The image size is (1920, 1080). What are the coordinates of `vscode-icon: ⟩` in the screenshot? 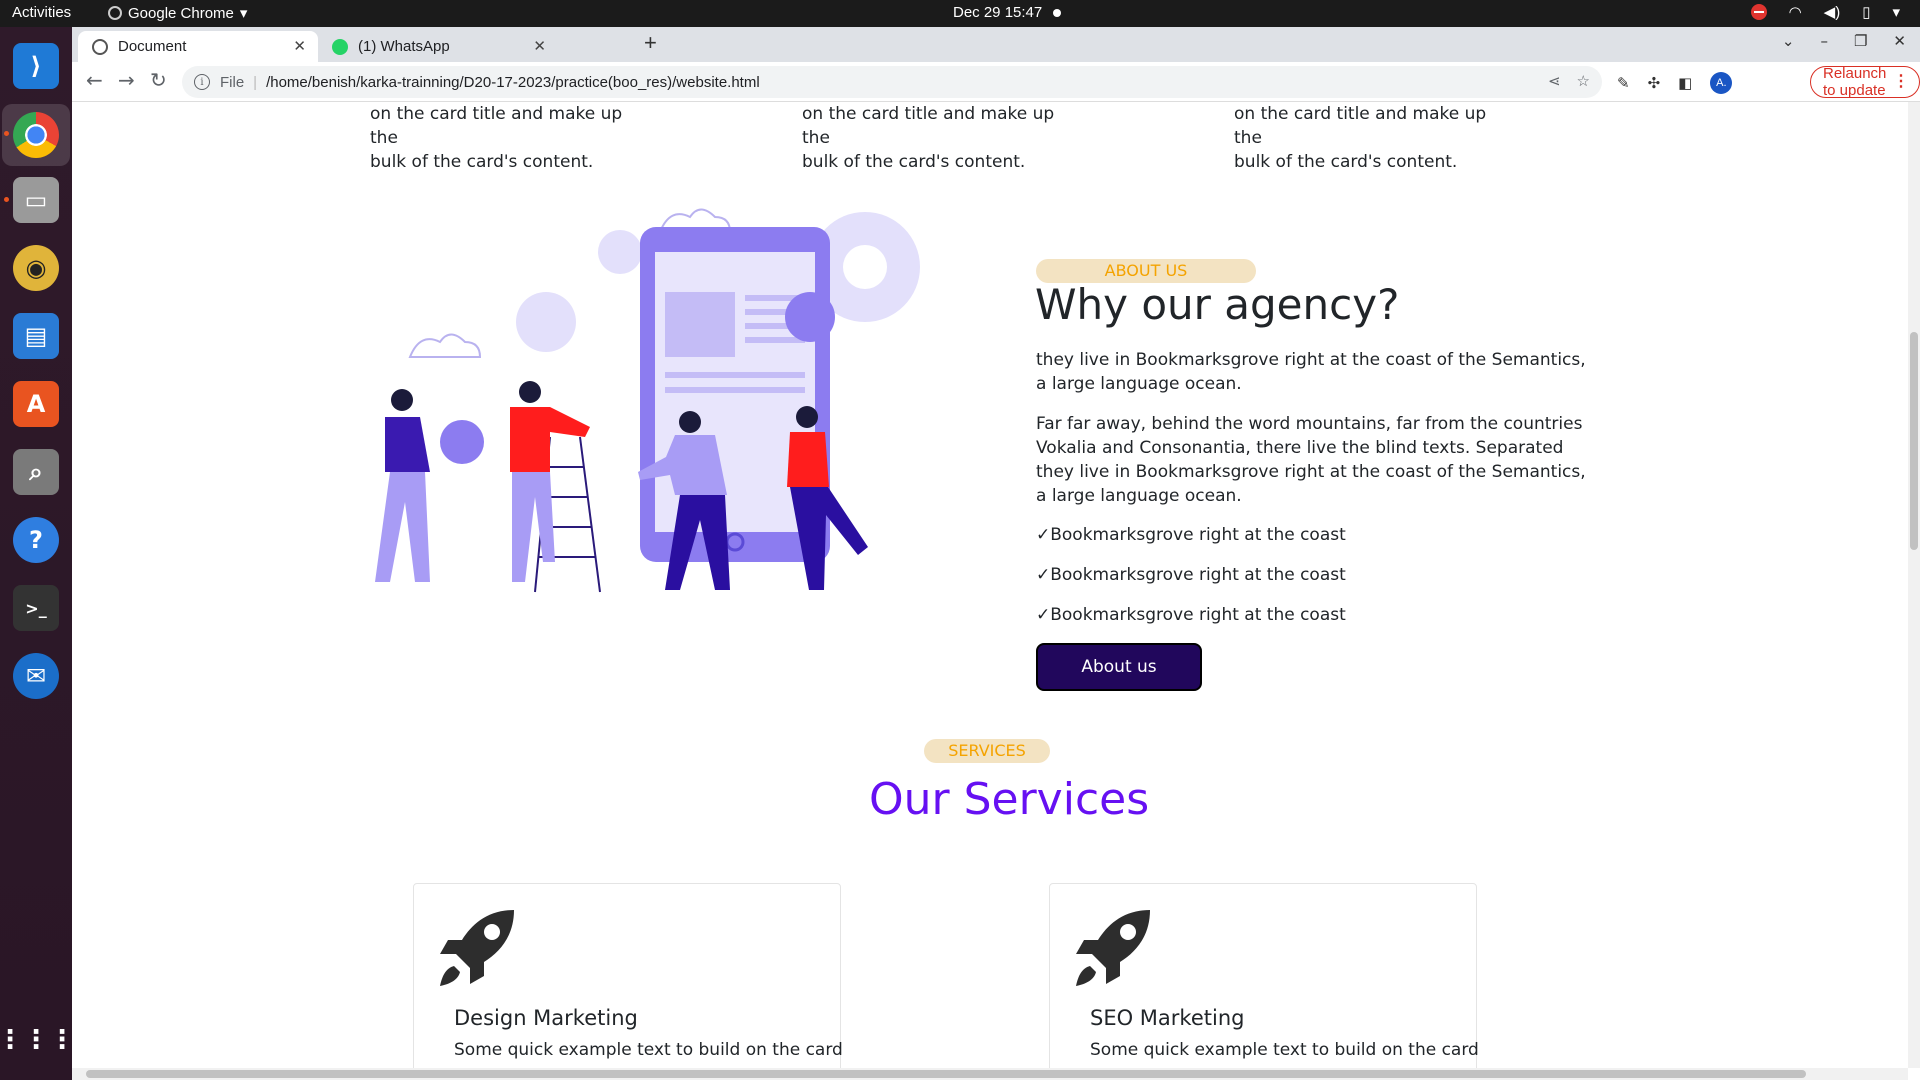 It's located at (36, 66).